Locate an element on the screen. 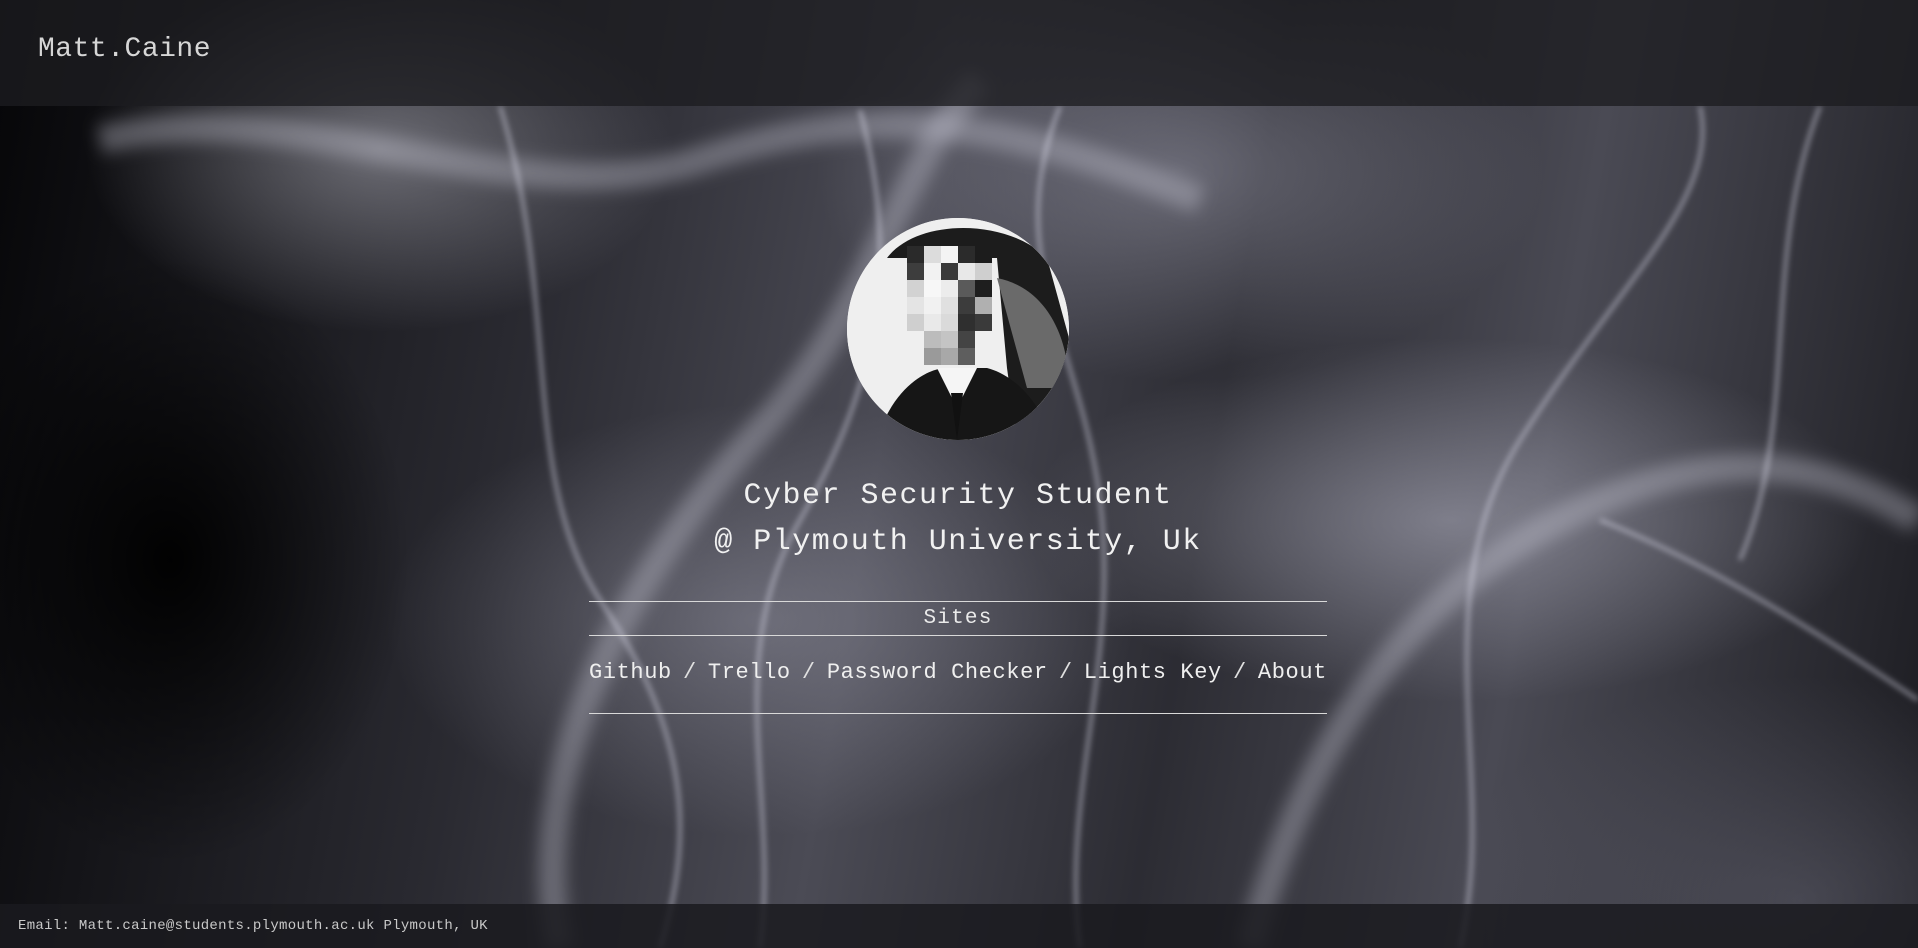  brand-logo-text: Matt.Caine is located at coordinates (124, 49).